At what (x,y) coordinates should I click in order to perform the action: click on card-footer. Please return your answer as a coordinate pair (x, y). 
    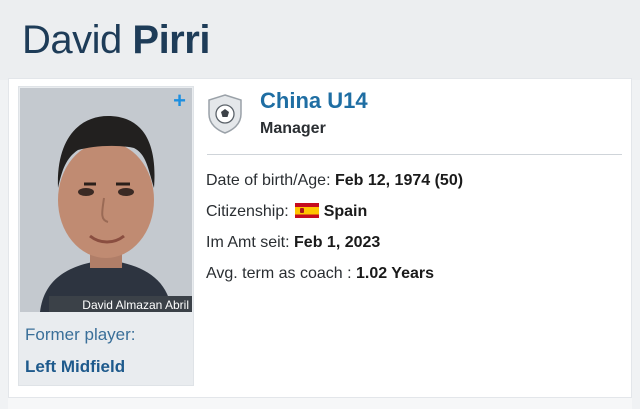
    Looking at the image, I should click on (320, 403).